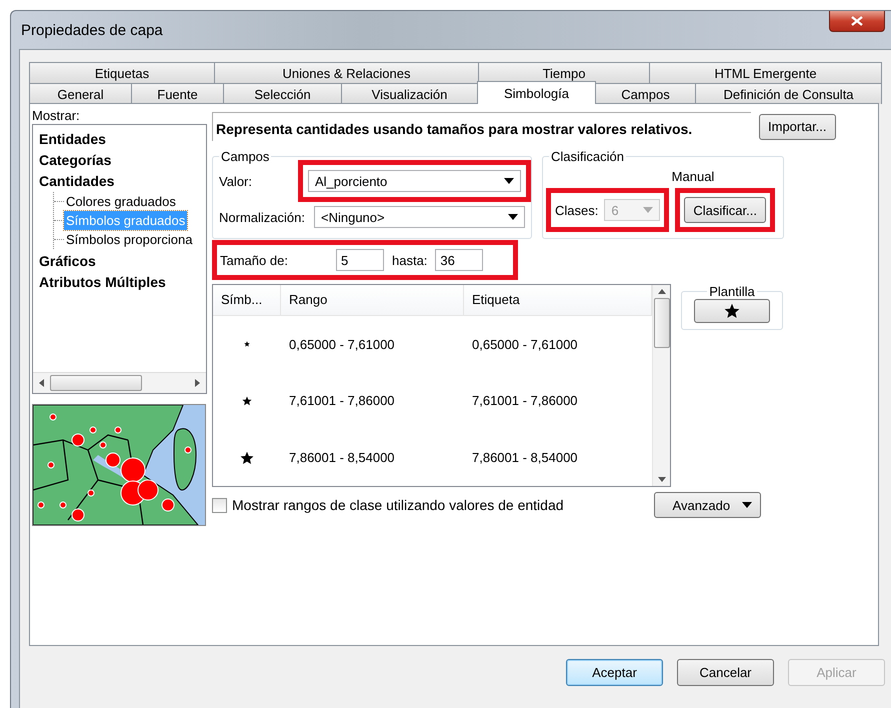  Describe the element at coordinates (177, 93) in the screenshot. I see `tab: Fuente` at that location.